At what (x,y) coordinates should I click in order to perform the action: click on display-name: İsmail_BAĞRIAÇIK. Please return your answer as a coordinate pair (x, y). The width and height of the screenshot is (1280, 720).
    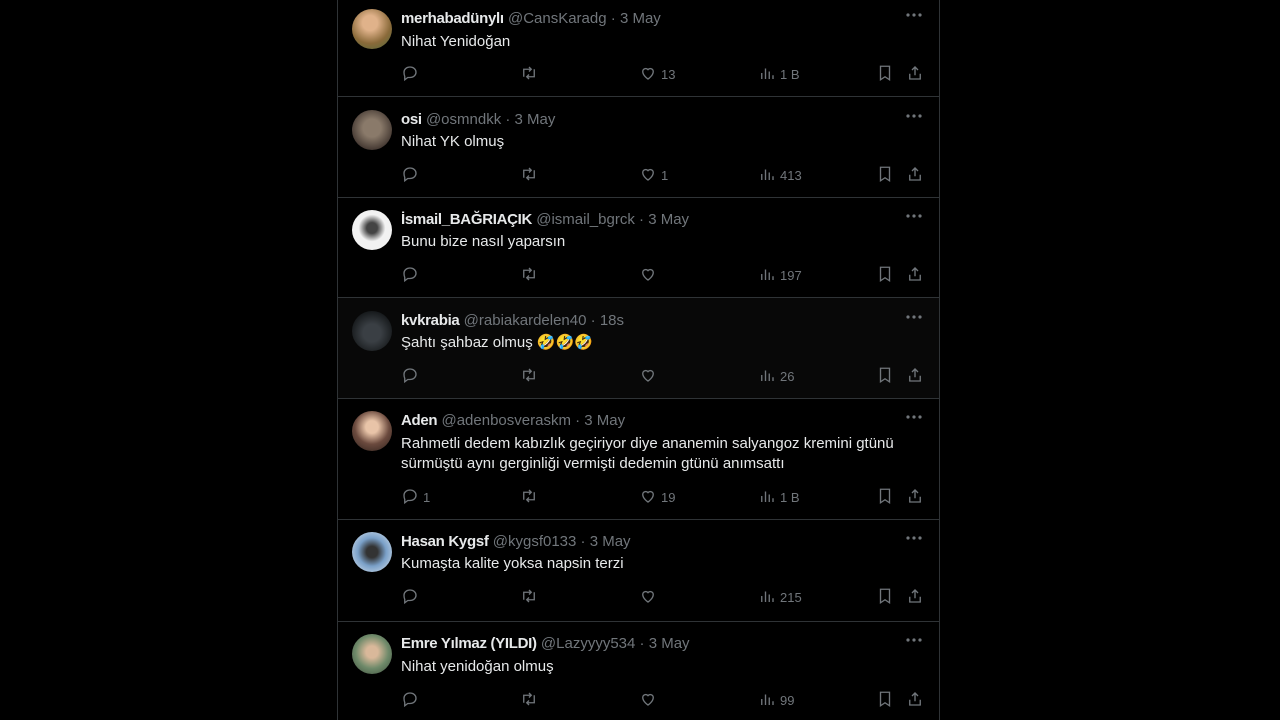
    Looking at the image, I should click on (466, 219).